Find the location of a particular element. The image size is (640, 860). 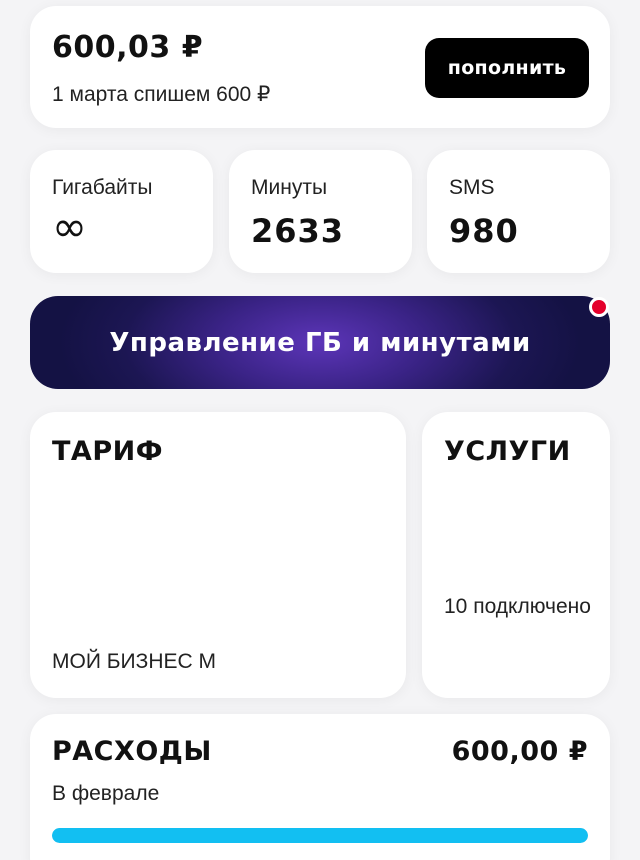

balance-amount: 600,03 ₽ is located at coordinates (128, 47).